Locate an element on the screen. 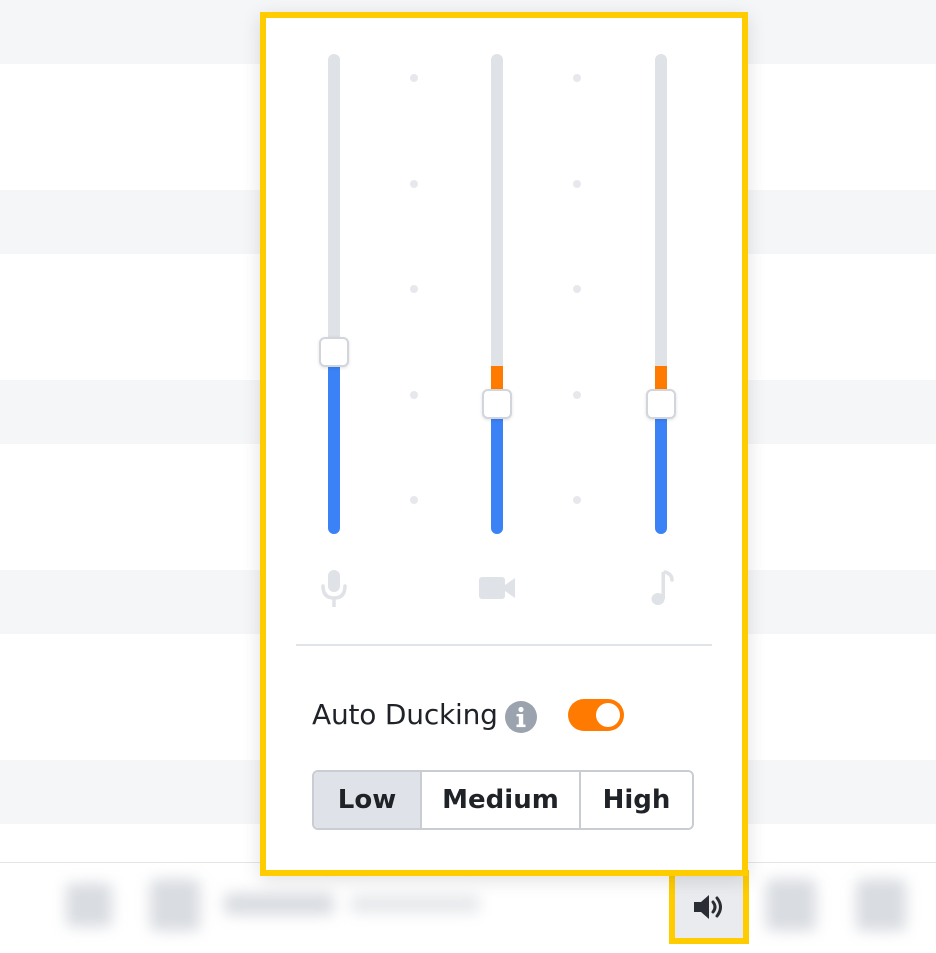 This screenshot has width=936, height=953. ducking-high-button: High is located at coordinates (635, 800).